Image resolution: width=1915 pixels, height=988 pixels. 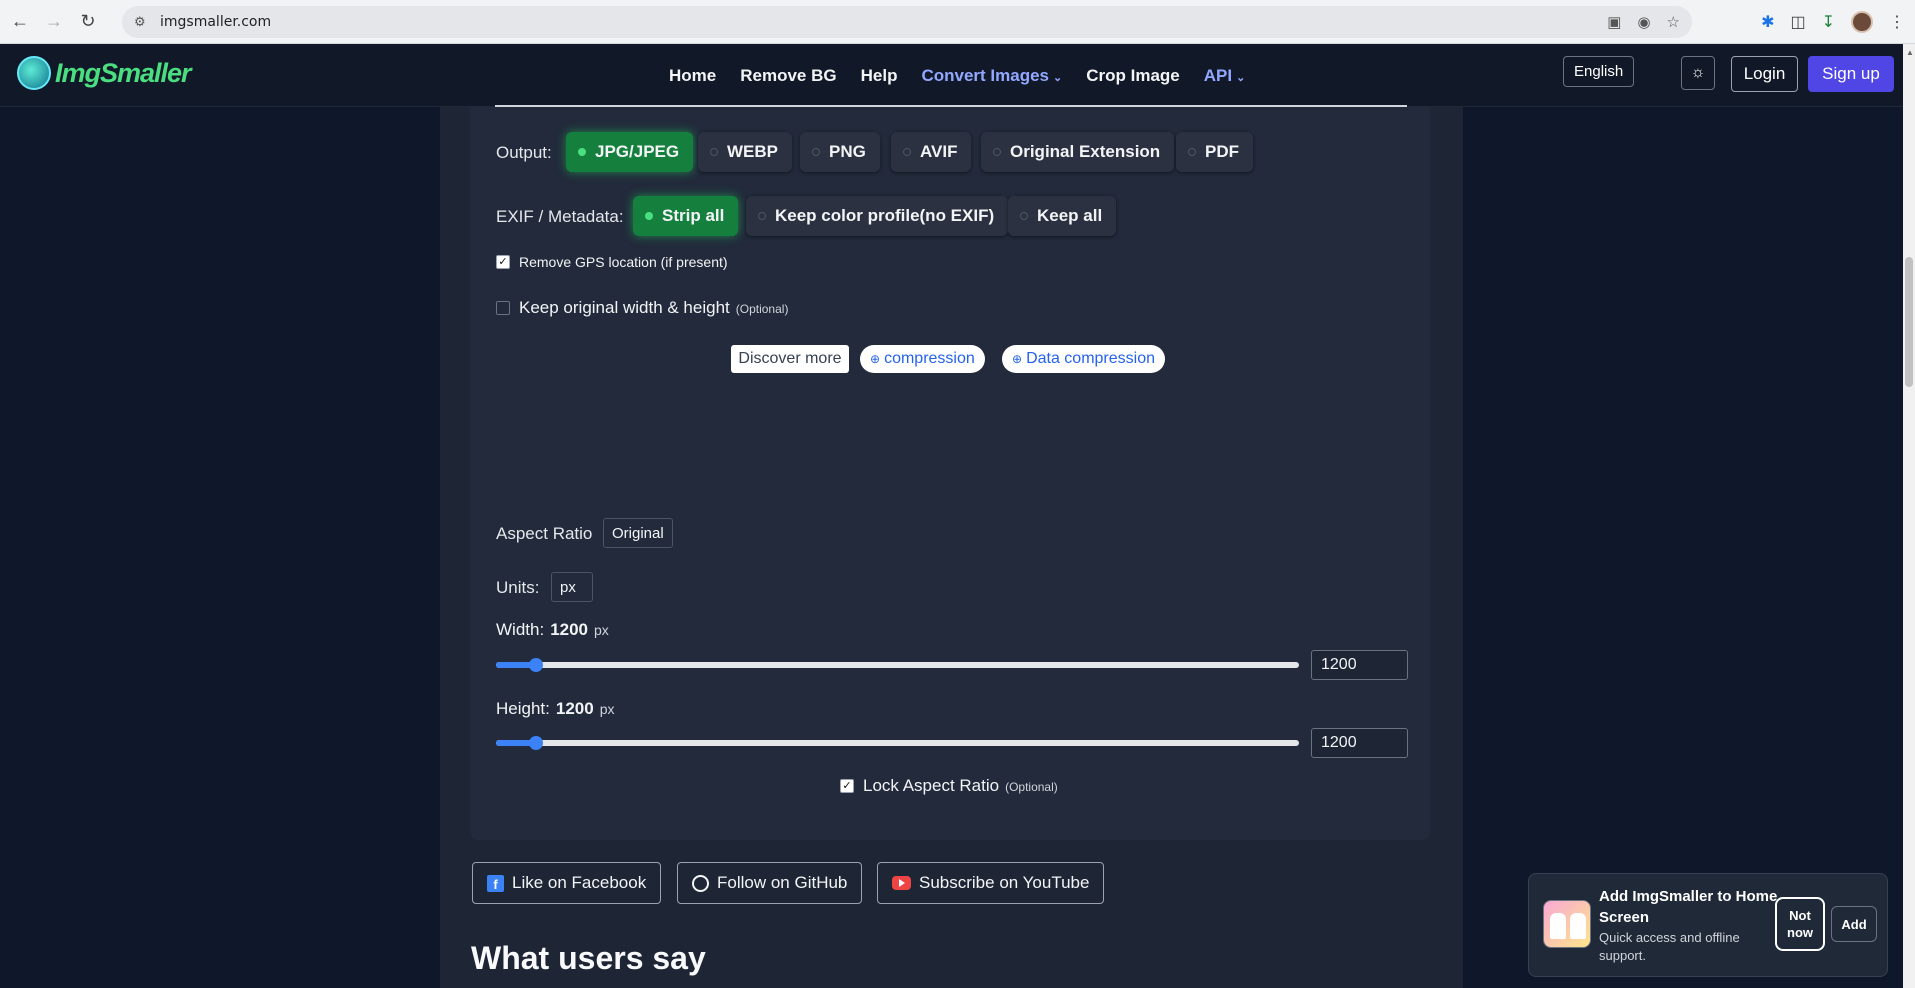 I want to click on units-select: px, so click(x=572, y=587).